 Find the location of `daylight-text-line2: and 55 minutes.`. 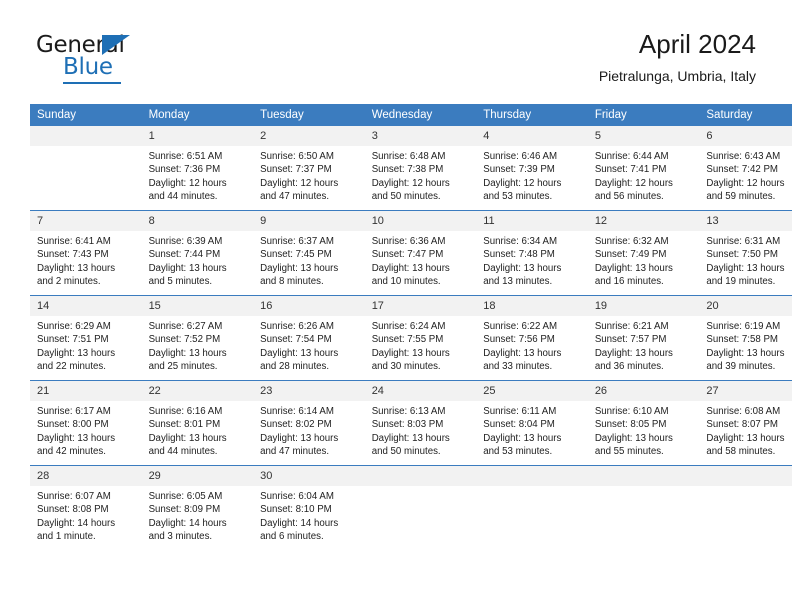

daylight-text-line2: and 55 minutes. is located at coordinates (629, 451).